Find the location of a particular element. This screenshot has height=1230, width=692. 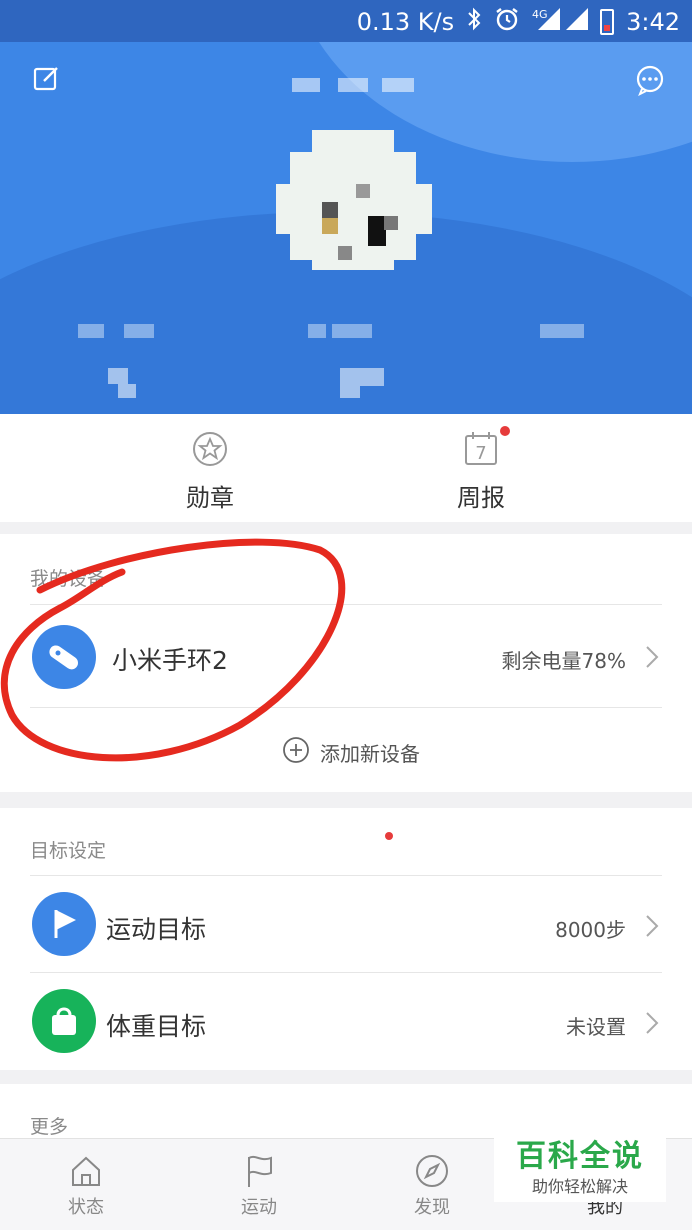

nav-exercise: 运动 is located at coordinates (259, 1186).